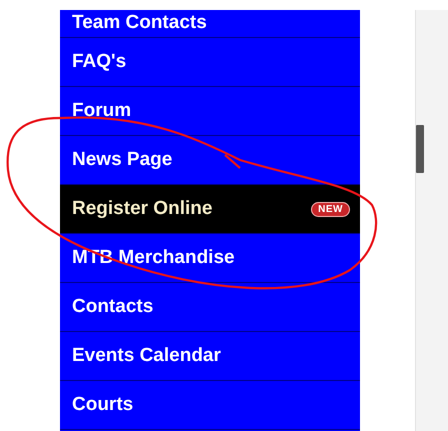 This screenshot has width=448, height=431. What do you see at coordinates (420, 149) in the screenshot?
I see `panel-edge` at bounding box center [420, 149].